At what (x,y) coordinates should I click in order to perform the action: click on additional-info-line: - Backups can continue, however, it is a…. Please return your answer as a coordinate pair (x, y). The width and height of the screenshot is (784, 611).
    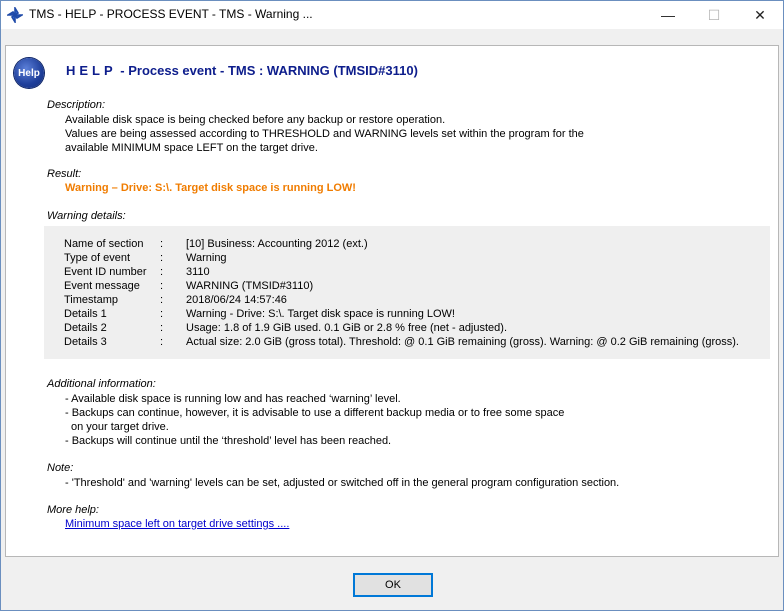
    Looking at the image, I should click on (315, 413).